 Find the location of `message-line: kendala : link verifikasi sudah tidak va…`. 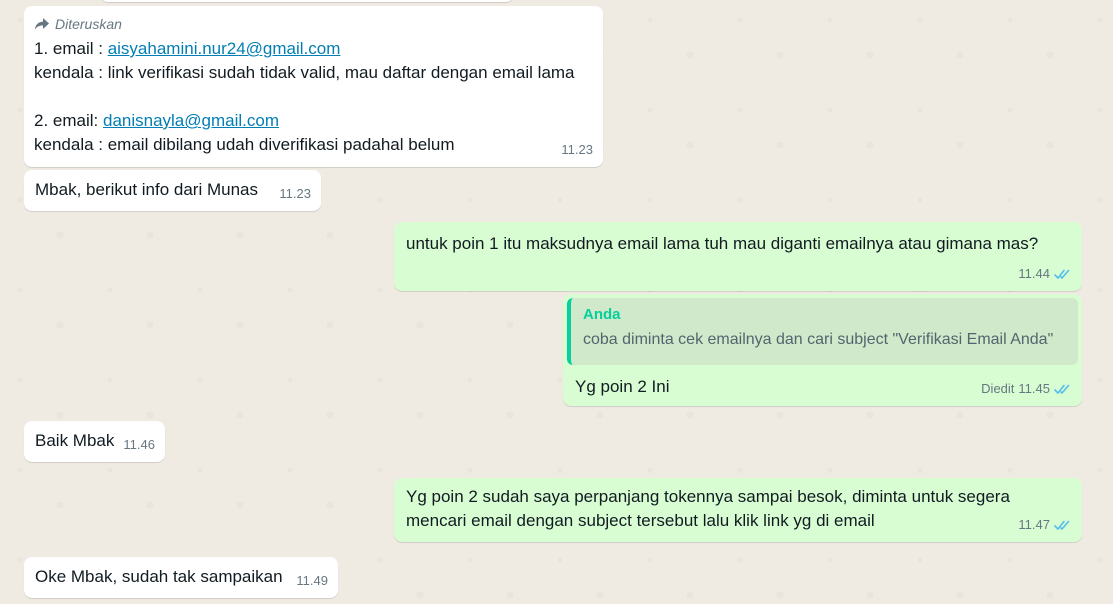

message-line: kendala : link verifikasi sudah tidak va… is located at coordinates (304, 72).